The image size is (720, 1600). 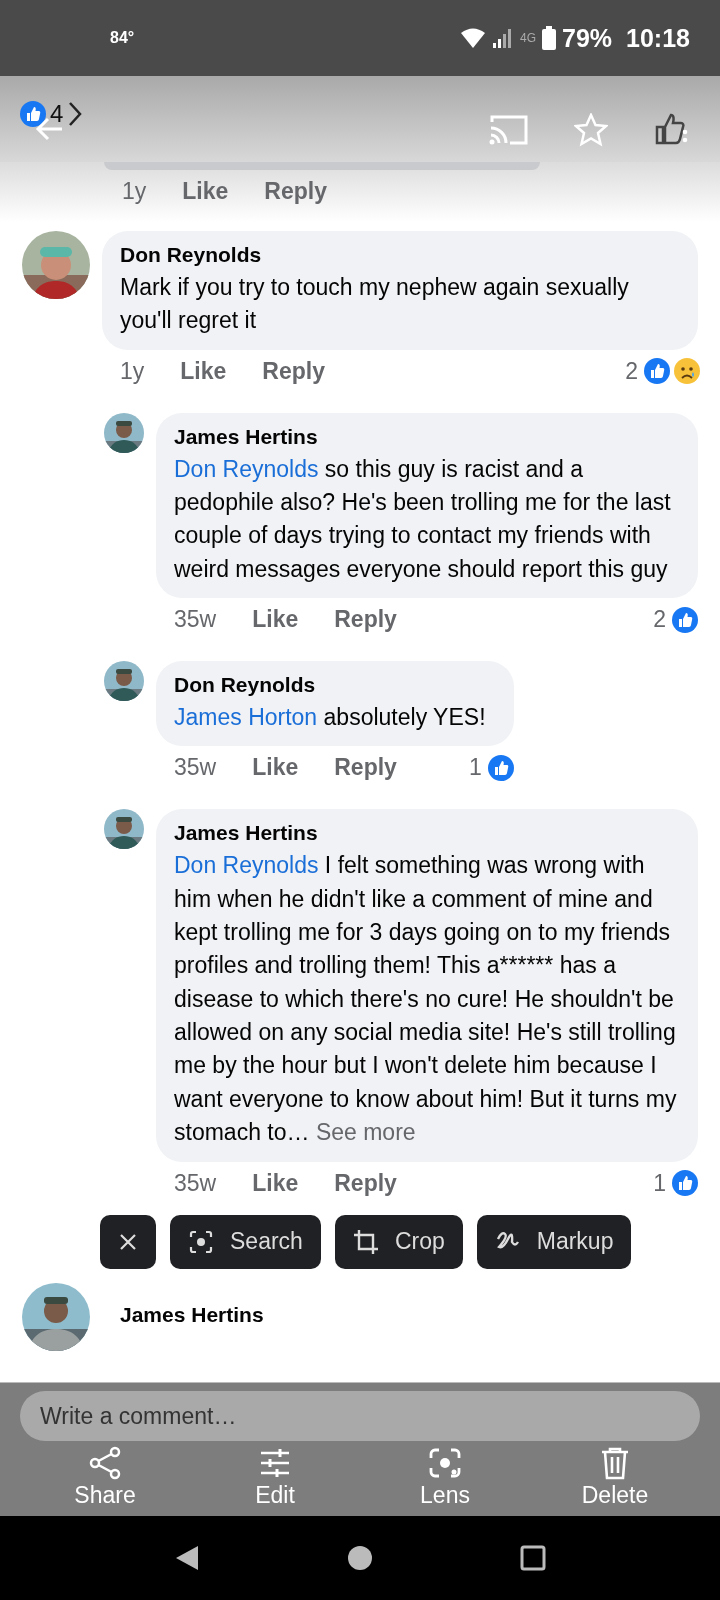 What do you see at coordinates (365, 1132) in the screenshot?
I see `see-more-link: See more` at bounding box center [365, 1132].